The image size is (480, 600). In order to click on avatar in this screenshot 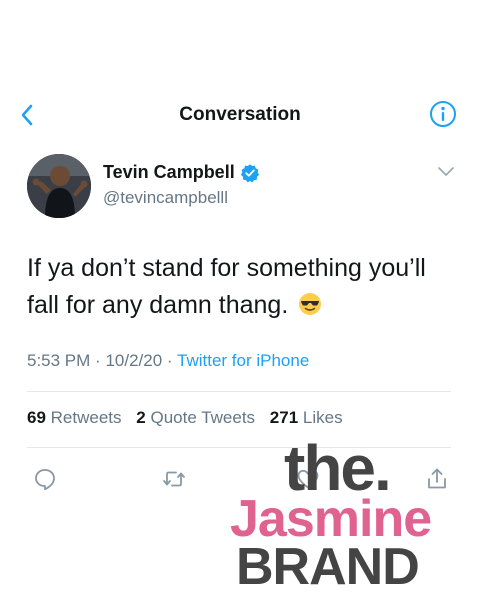, I will do `click(59, 186)`.